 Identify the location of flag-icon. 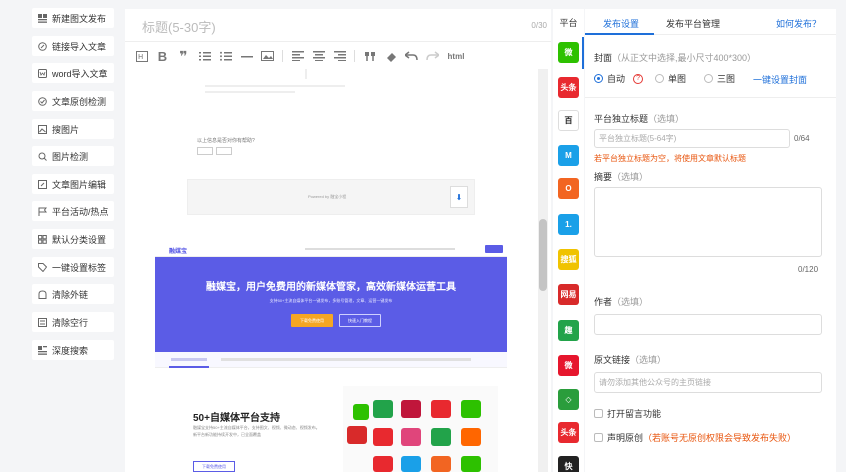
(42, 211).